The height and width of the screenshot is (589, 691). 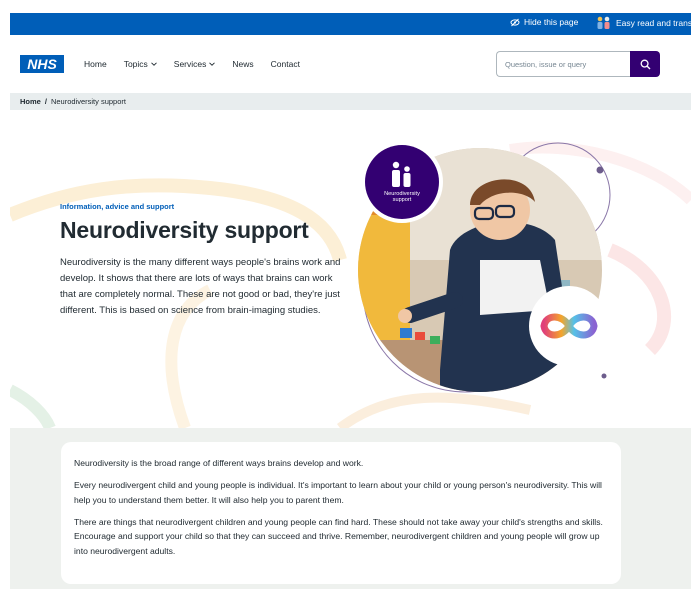 I want to click on nav-topics: Topics, so click(x=140, y=64).